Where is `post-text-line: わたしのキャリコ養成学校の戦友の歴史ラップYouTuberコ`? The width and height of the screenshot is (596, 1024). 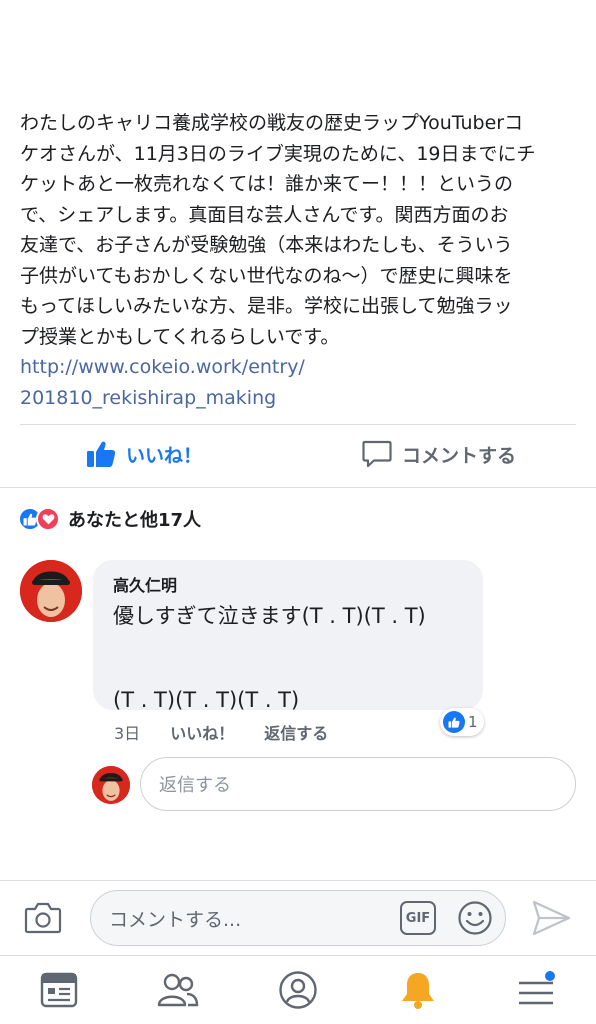 post-text-line: わたしのキャリコ養成学校の戦友の歴史ラップYouTuberコ is located at coordinates (272, 123).